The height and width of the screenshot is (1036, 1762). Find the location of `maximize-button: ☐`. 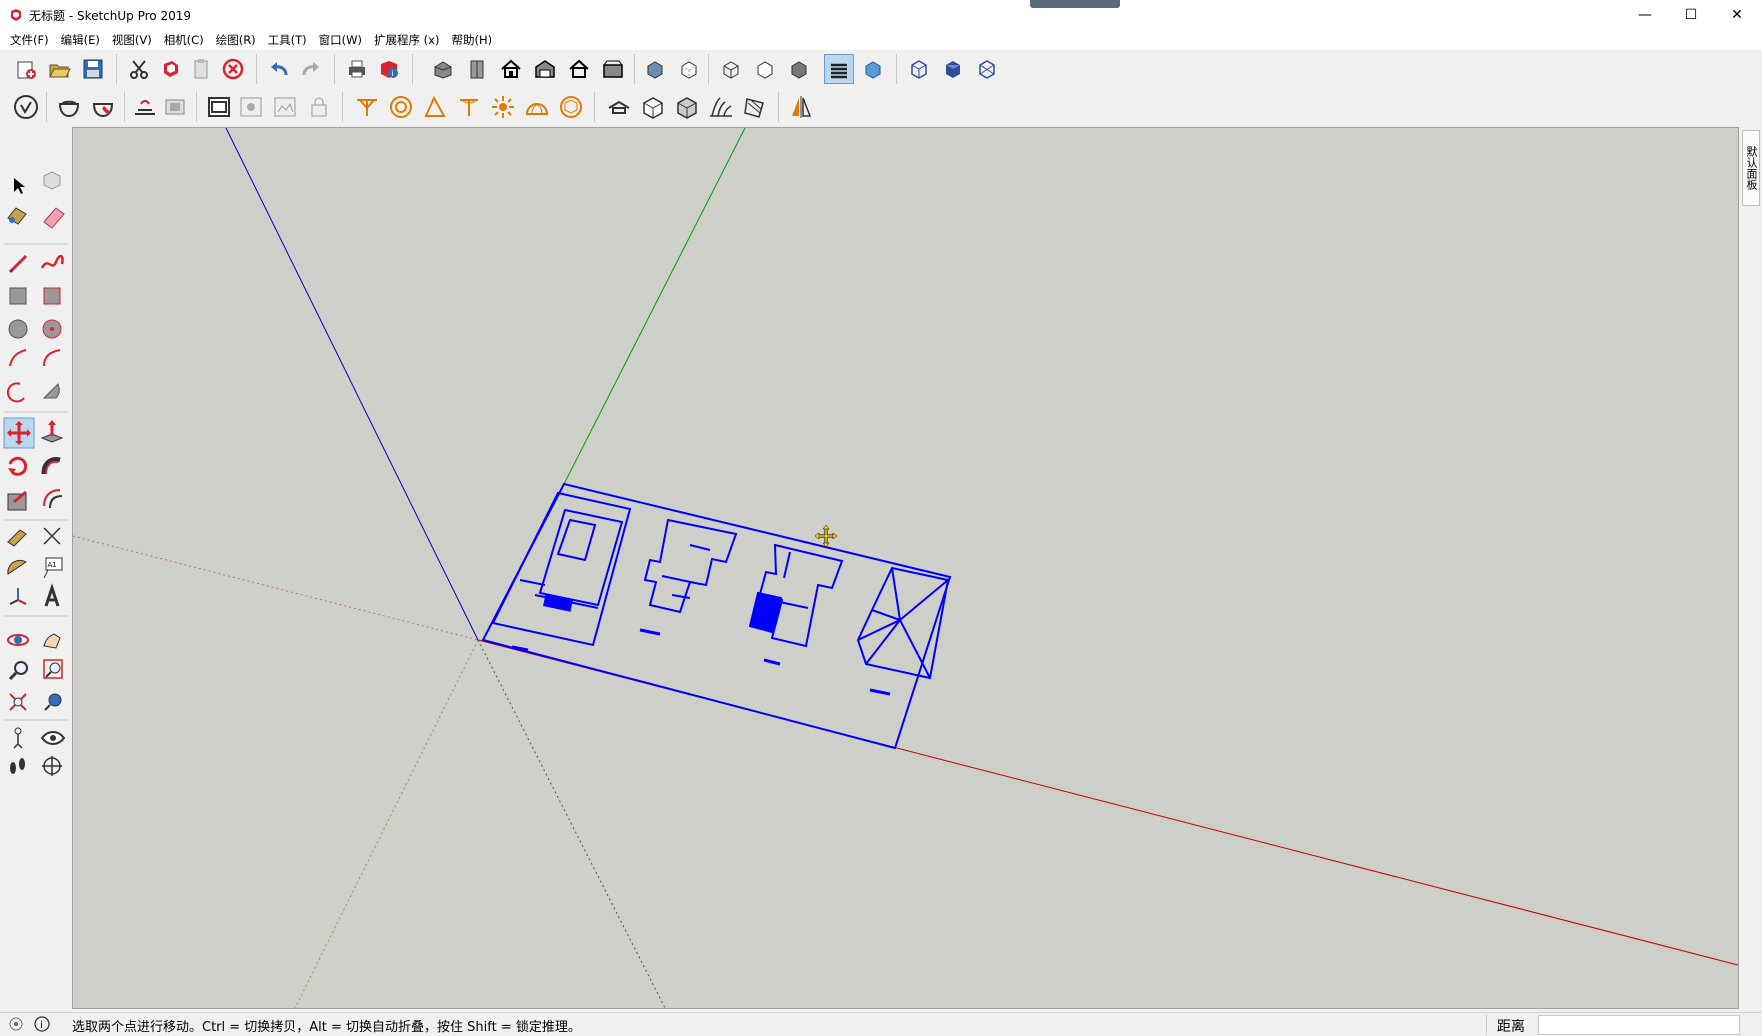

maximize-button: ☐ is located at coordinates (1691, 15).